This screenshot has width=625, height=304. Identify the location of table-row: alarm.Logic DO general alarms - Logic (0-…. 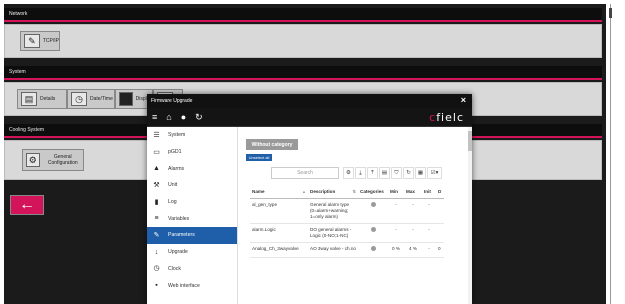
(347, 233).